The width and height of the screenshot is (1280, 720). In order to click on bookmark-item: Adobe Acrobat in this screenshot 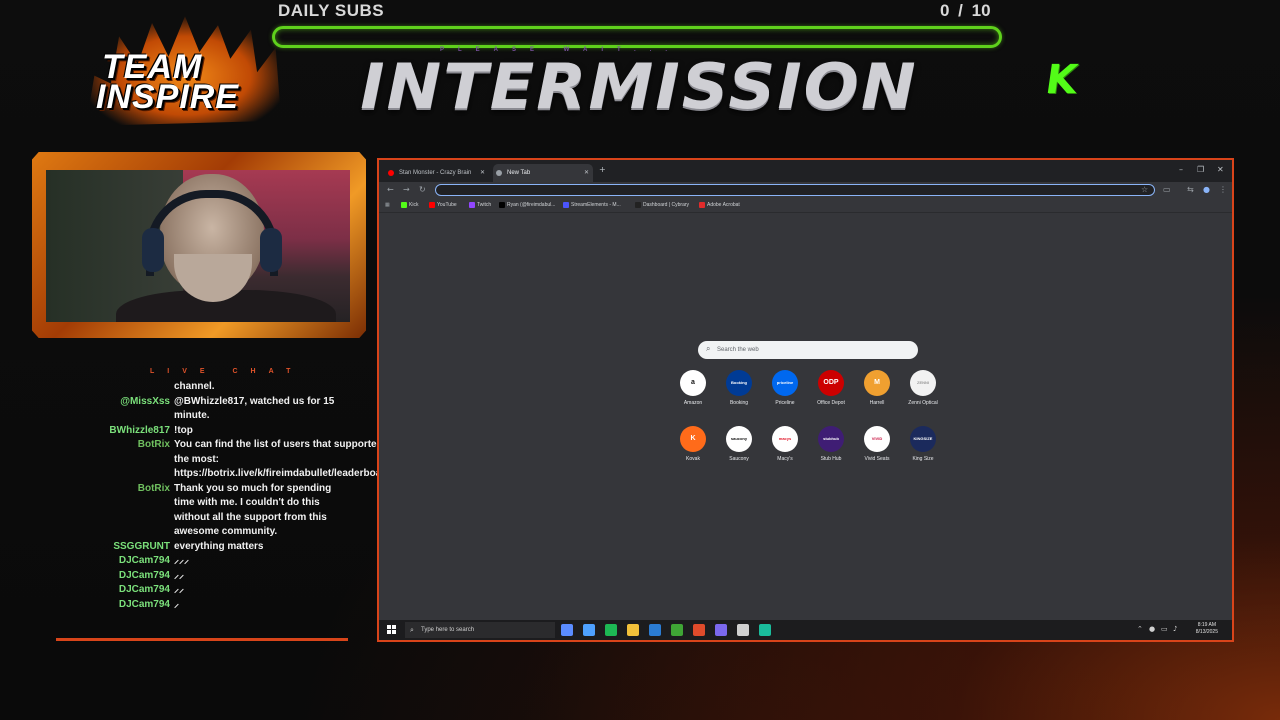, I will do `click(719, 205)`.